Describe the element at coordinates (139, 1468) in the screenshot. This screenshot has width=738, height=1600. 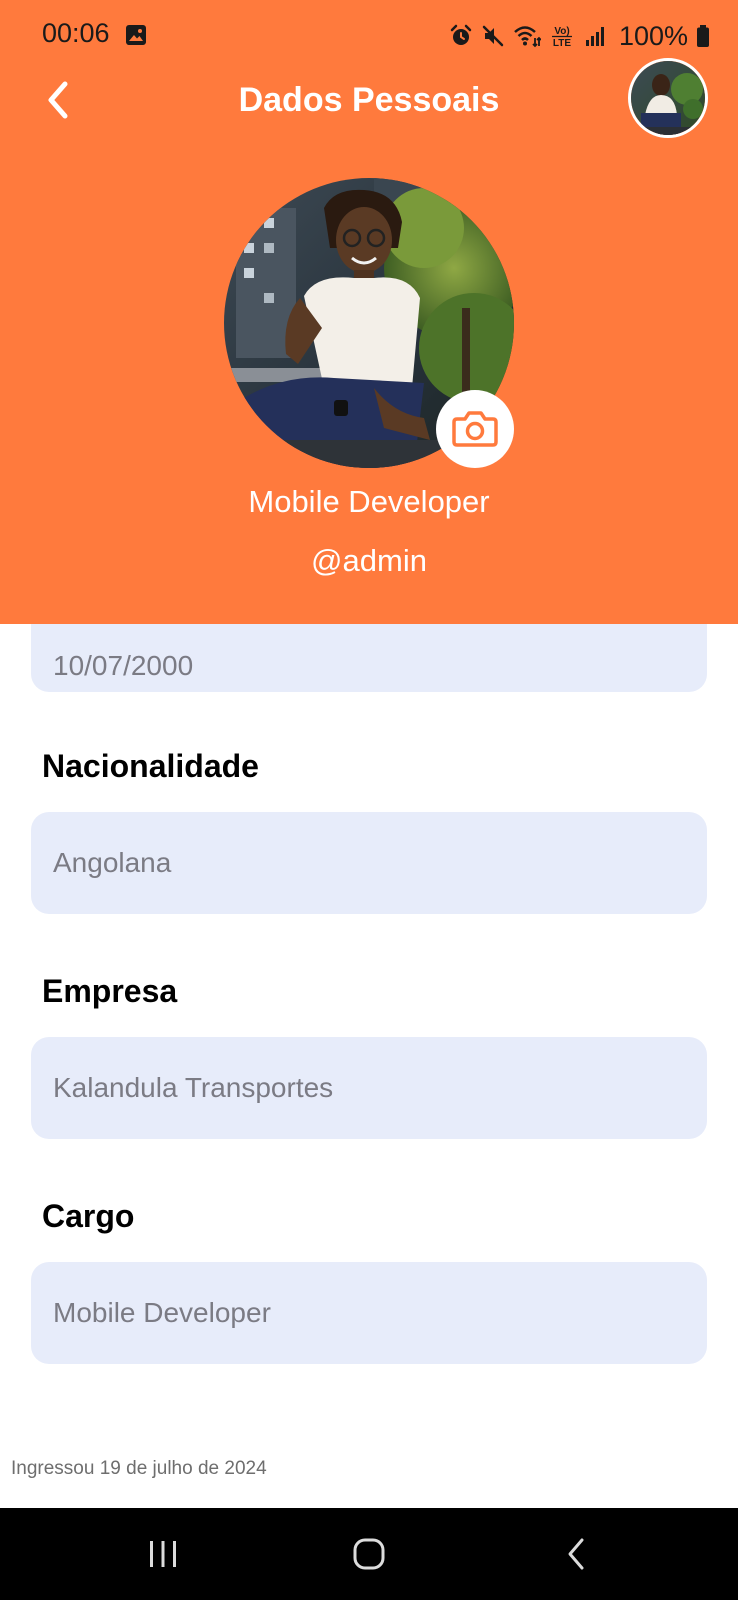
I see `joined-date: Ingressou 19 de julho de 2024` at that location.